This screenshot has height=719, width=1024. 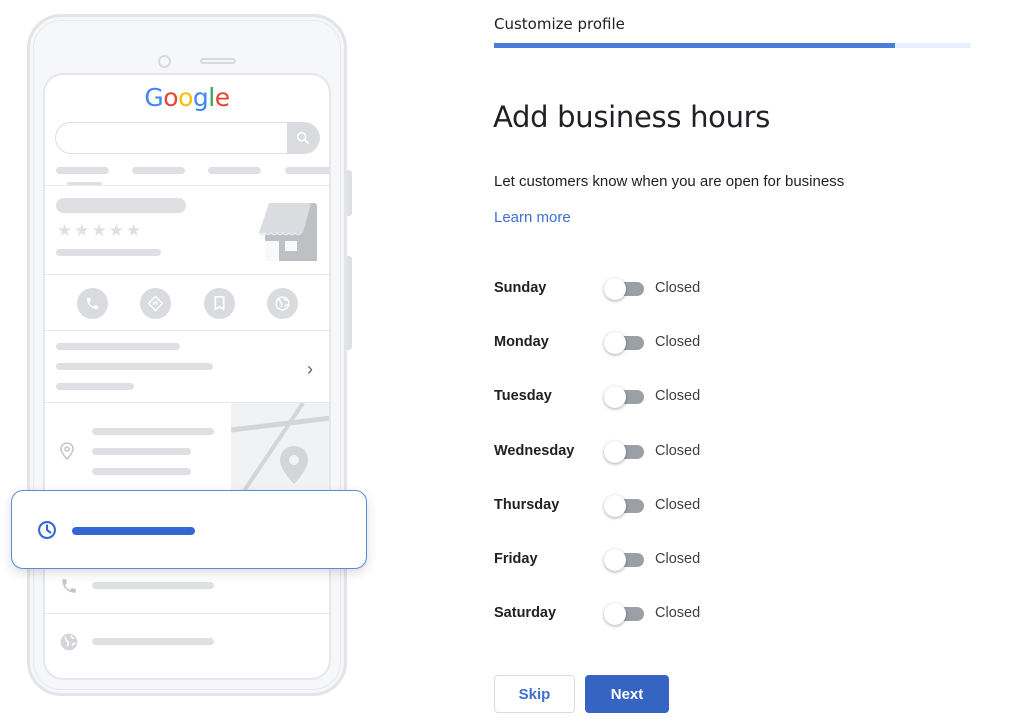 What do you see at coordinates (534, 450) in the screenshot?
I see `day-label: Wednesday` at bounding box center [534, 450].